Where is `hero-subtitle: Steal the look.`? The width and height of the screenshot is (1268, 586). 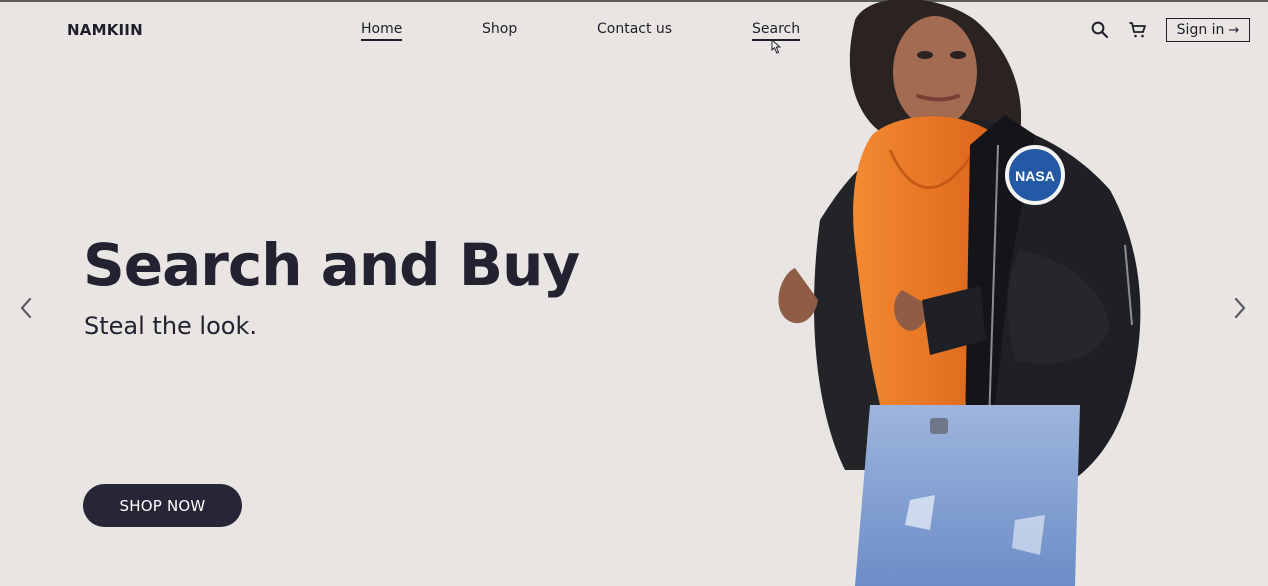
hero-subtitle: Steal the look. is located at coordinates (170, 326).